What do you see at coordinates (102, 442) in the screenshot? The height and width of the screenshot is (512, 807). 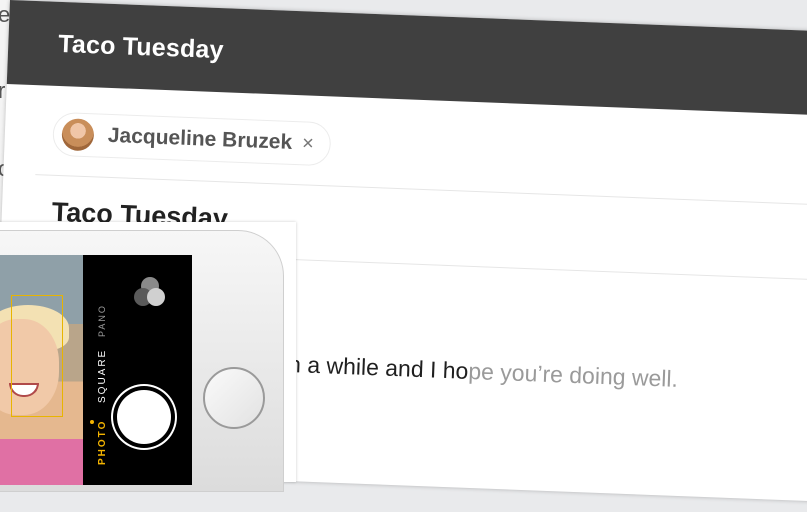 I see `mode-photo: PHOTO` at bounding box center [102, 442].